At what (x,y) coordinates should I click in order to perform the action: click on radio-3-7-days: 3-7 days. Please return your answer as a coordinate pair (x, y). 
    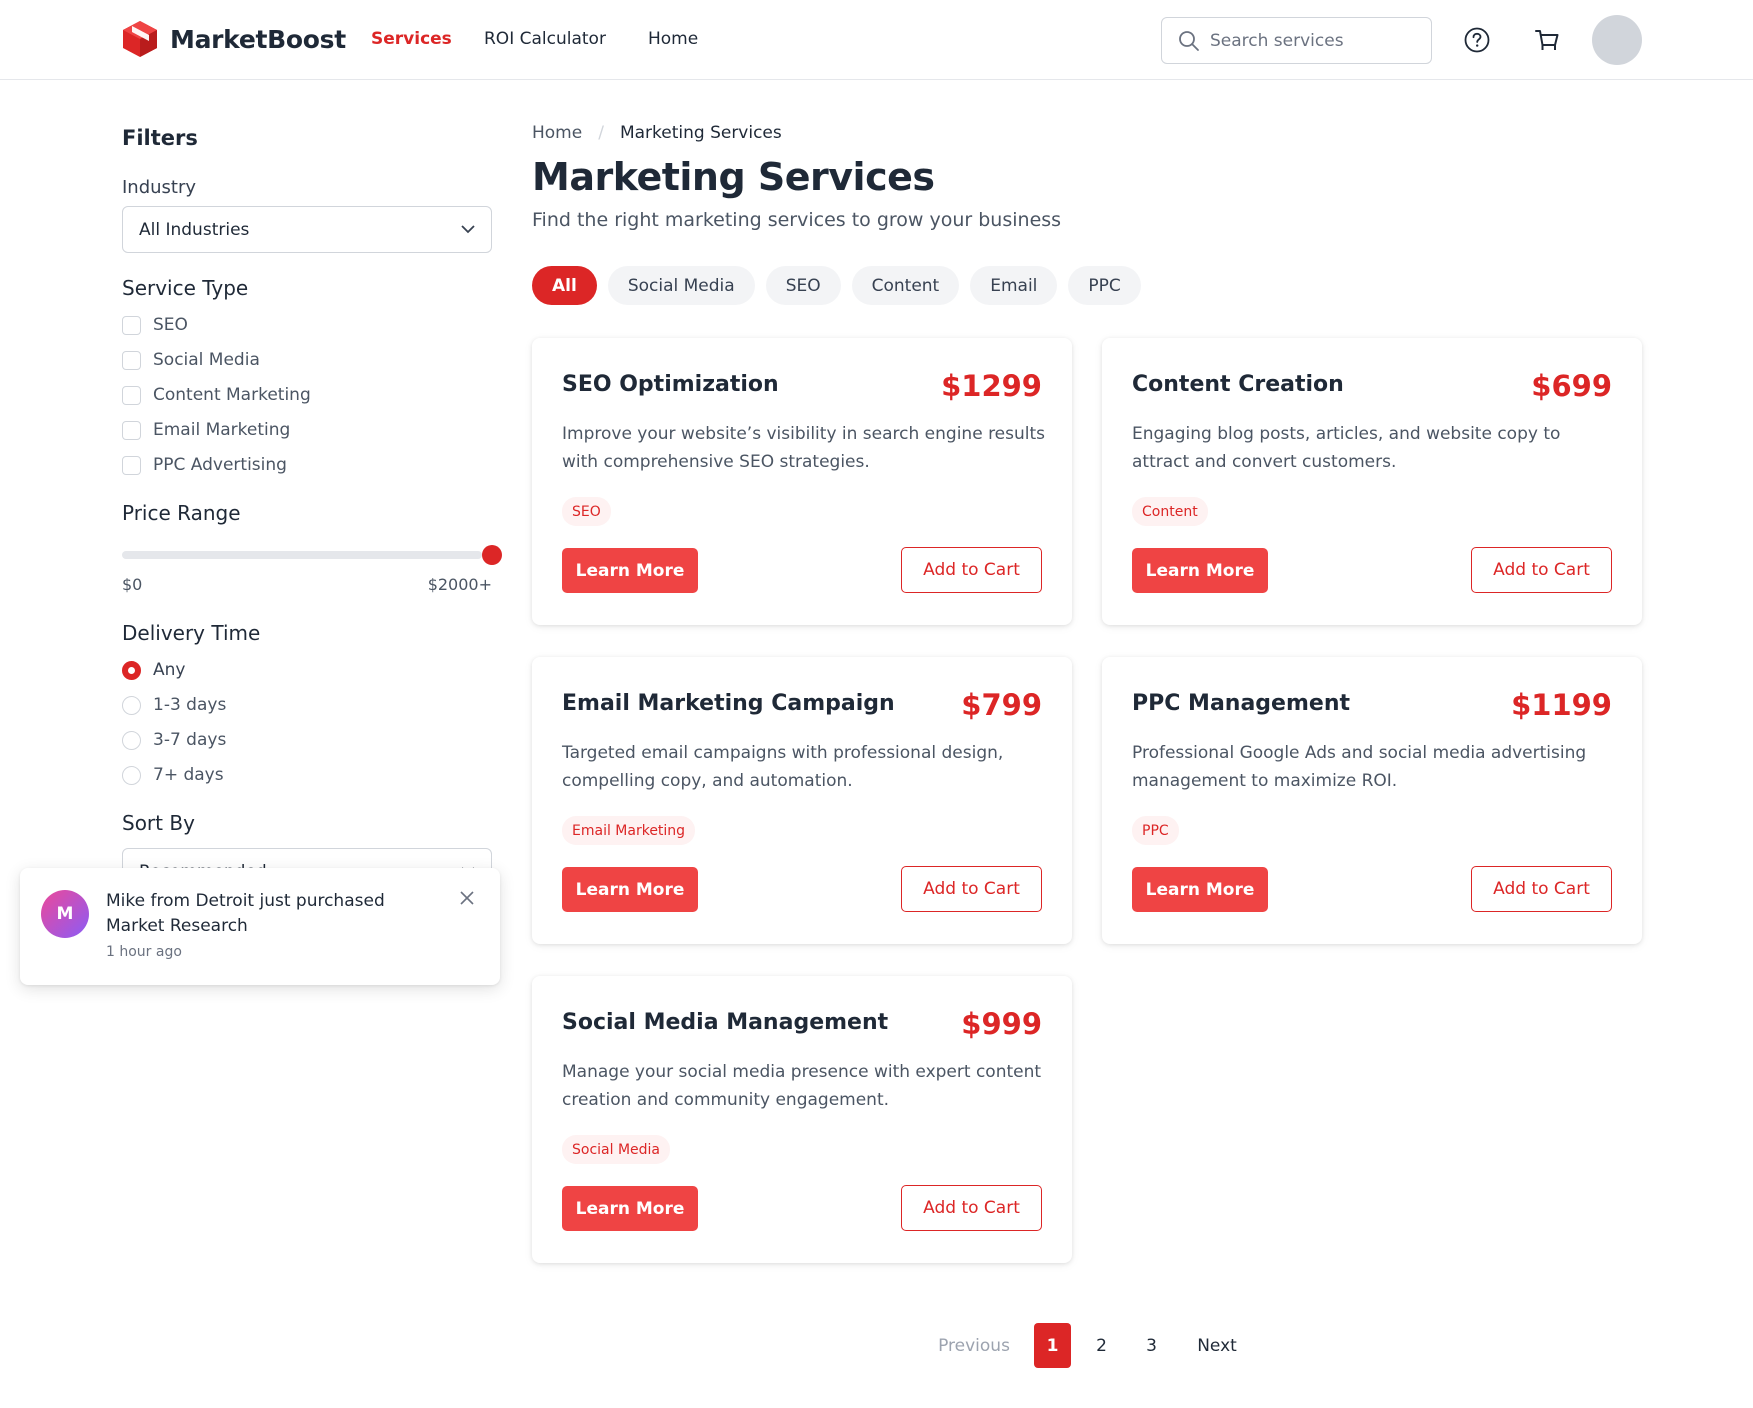
    Looking at the image, I should click on (174, 740).